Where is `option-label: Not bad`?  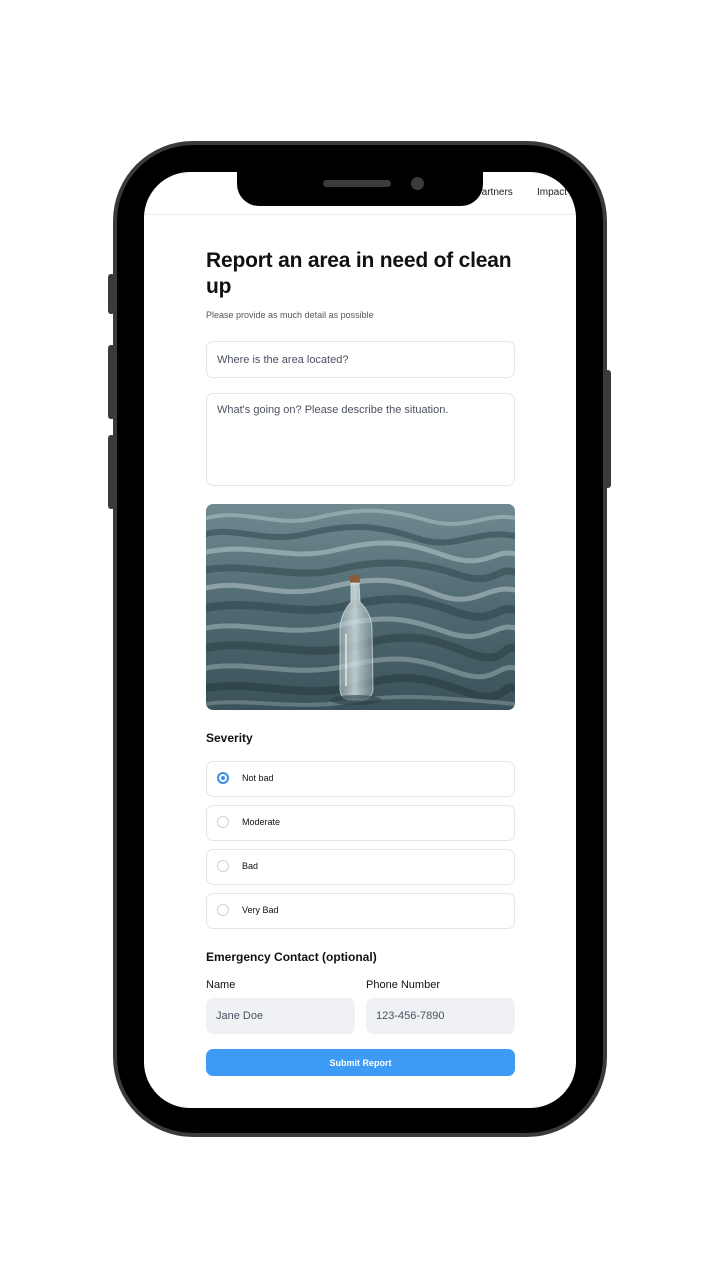 option-label: Not bad is located at coordinates (258, 778).